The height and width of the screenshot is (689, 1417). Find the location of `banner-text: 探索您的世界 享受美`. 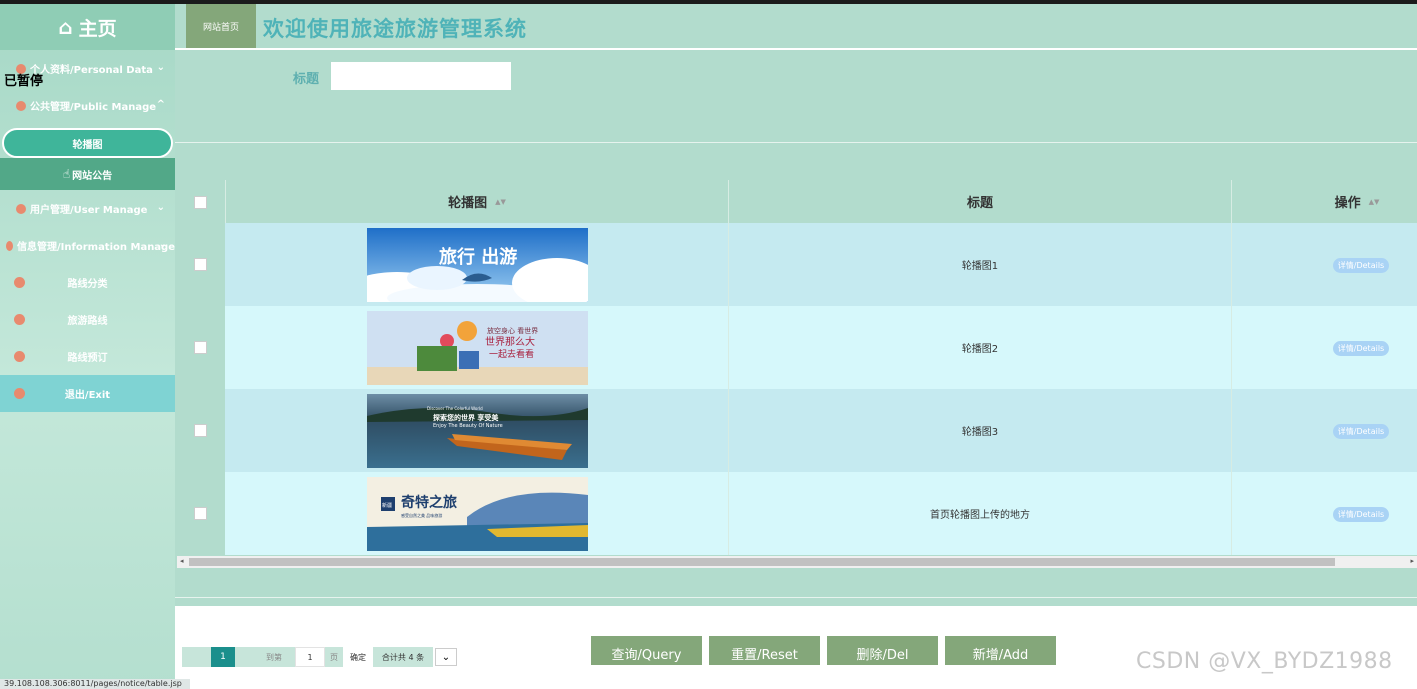

banner-text: 探索您的世界 享受美 is located at coordinates (466, 417).